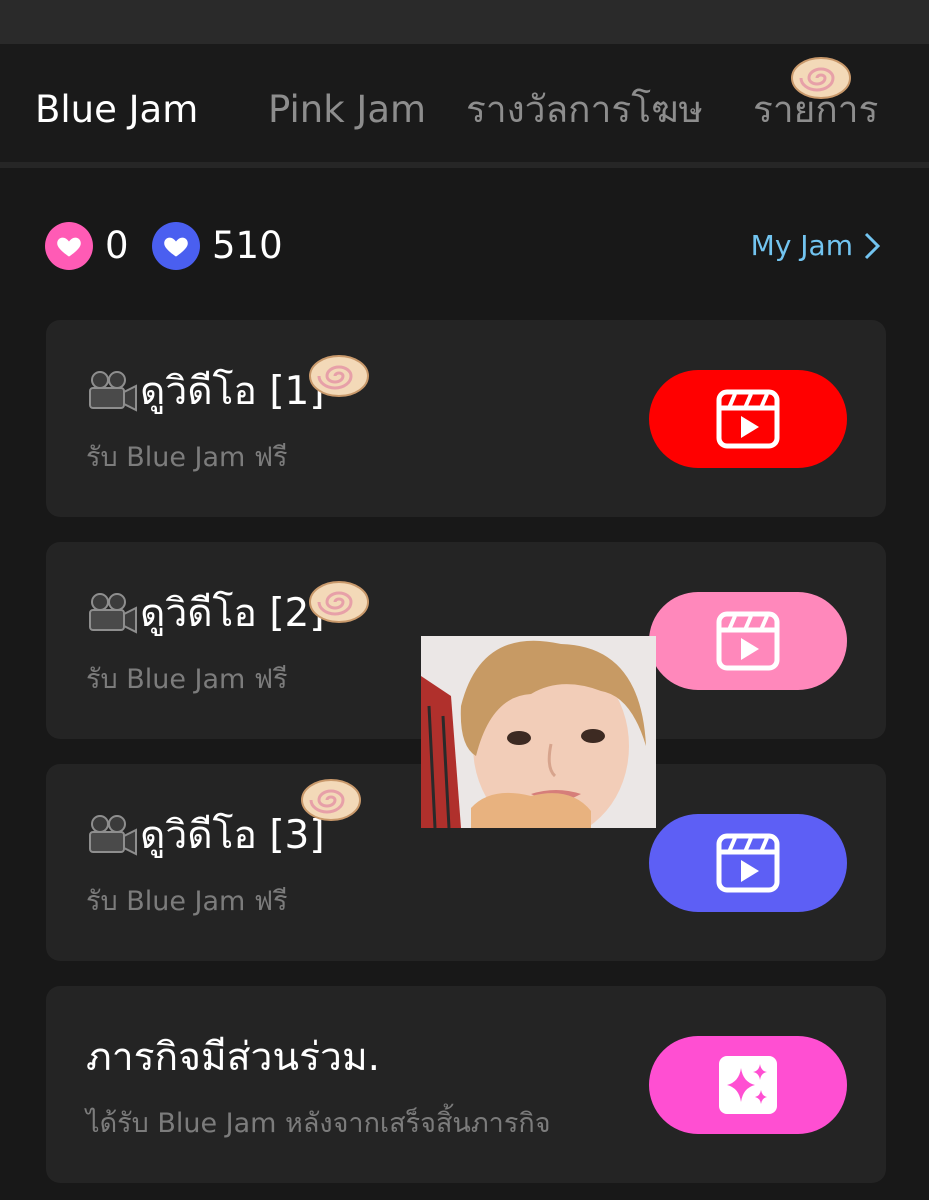 The height and width of the screenshot is (1200, 929). What do you see at coordinates (117, 245) in the screenshot?
I see `pink-jam-count: 0` at bounding box center [117, 245].